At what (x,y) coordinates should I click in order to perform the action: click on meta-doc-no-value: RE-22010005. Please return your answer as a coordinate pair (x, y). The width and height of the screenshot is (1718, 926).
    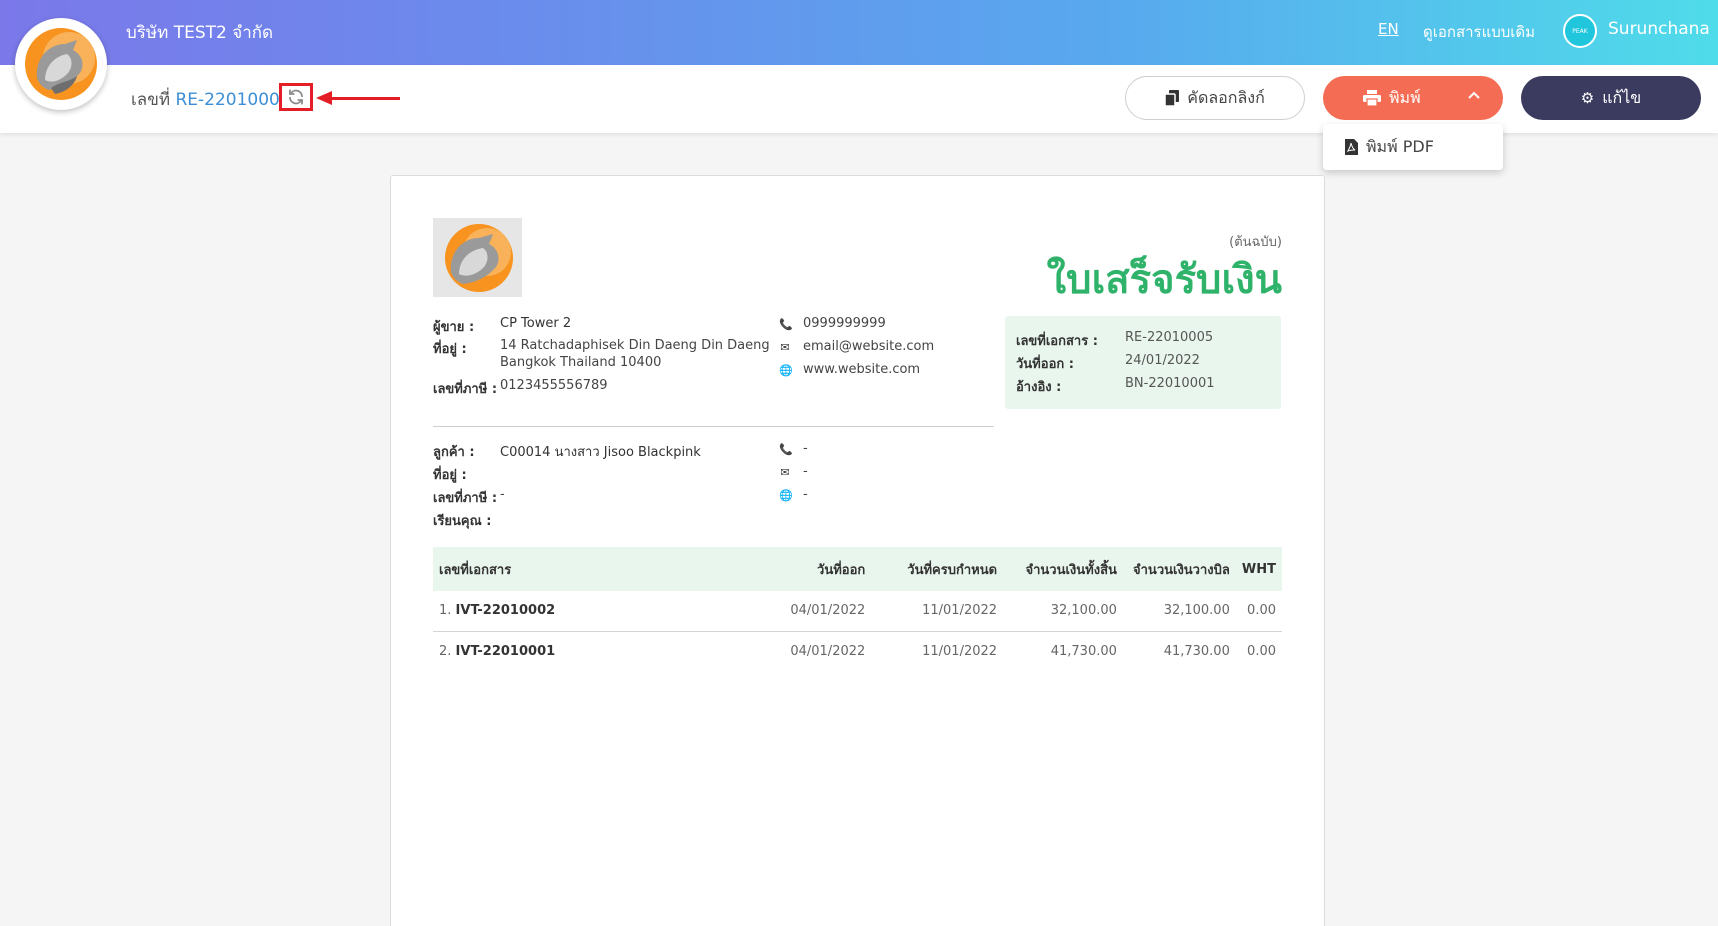
    Looking at the image, I should click on (1169, 337).